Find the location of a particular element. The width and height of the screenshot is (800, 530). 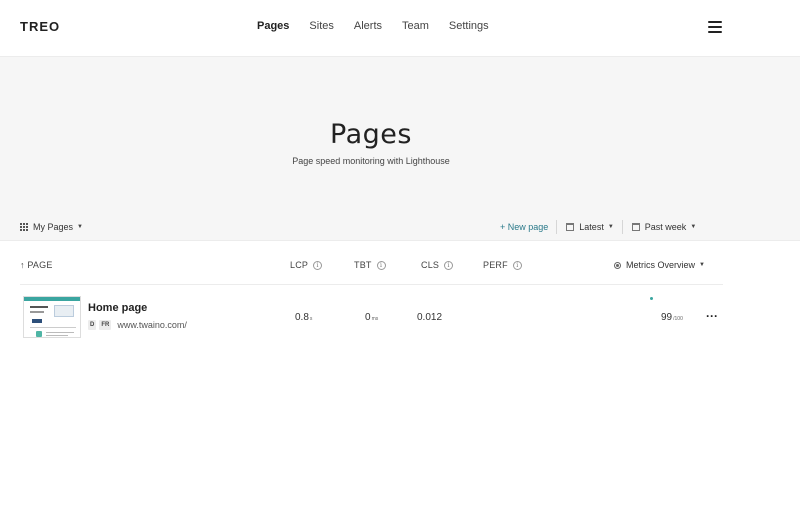

top-navbar: TREO Pages Sites Alerts Team Settings is located at coordinates (400, 28).